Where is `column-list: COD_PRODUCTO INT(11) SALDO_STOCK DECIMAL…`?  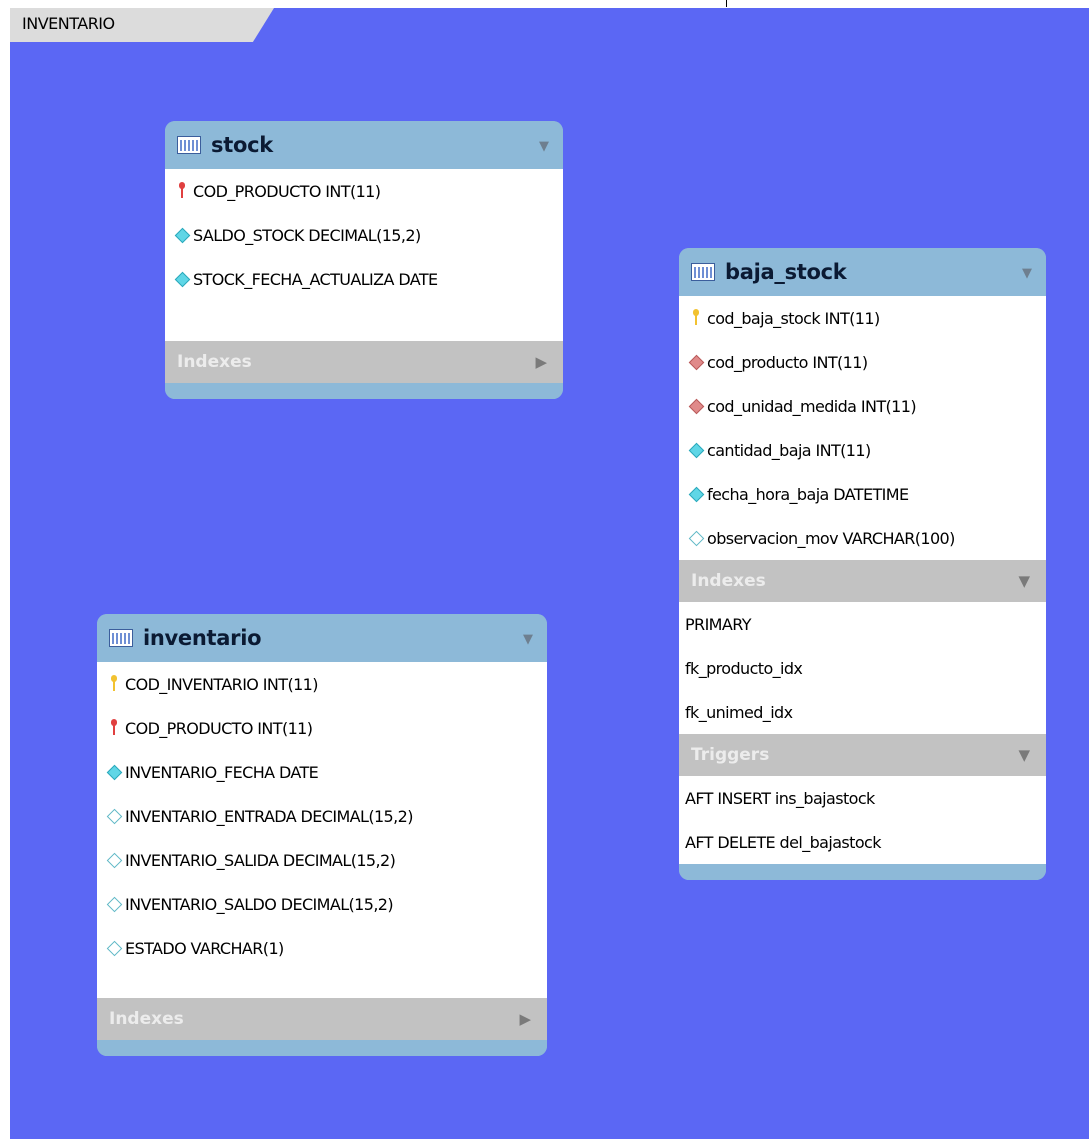
column-list: COD_PRODUCTO INT(11) SALDO_STOCK DECIMAL… is located at coordinates (364, 255).